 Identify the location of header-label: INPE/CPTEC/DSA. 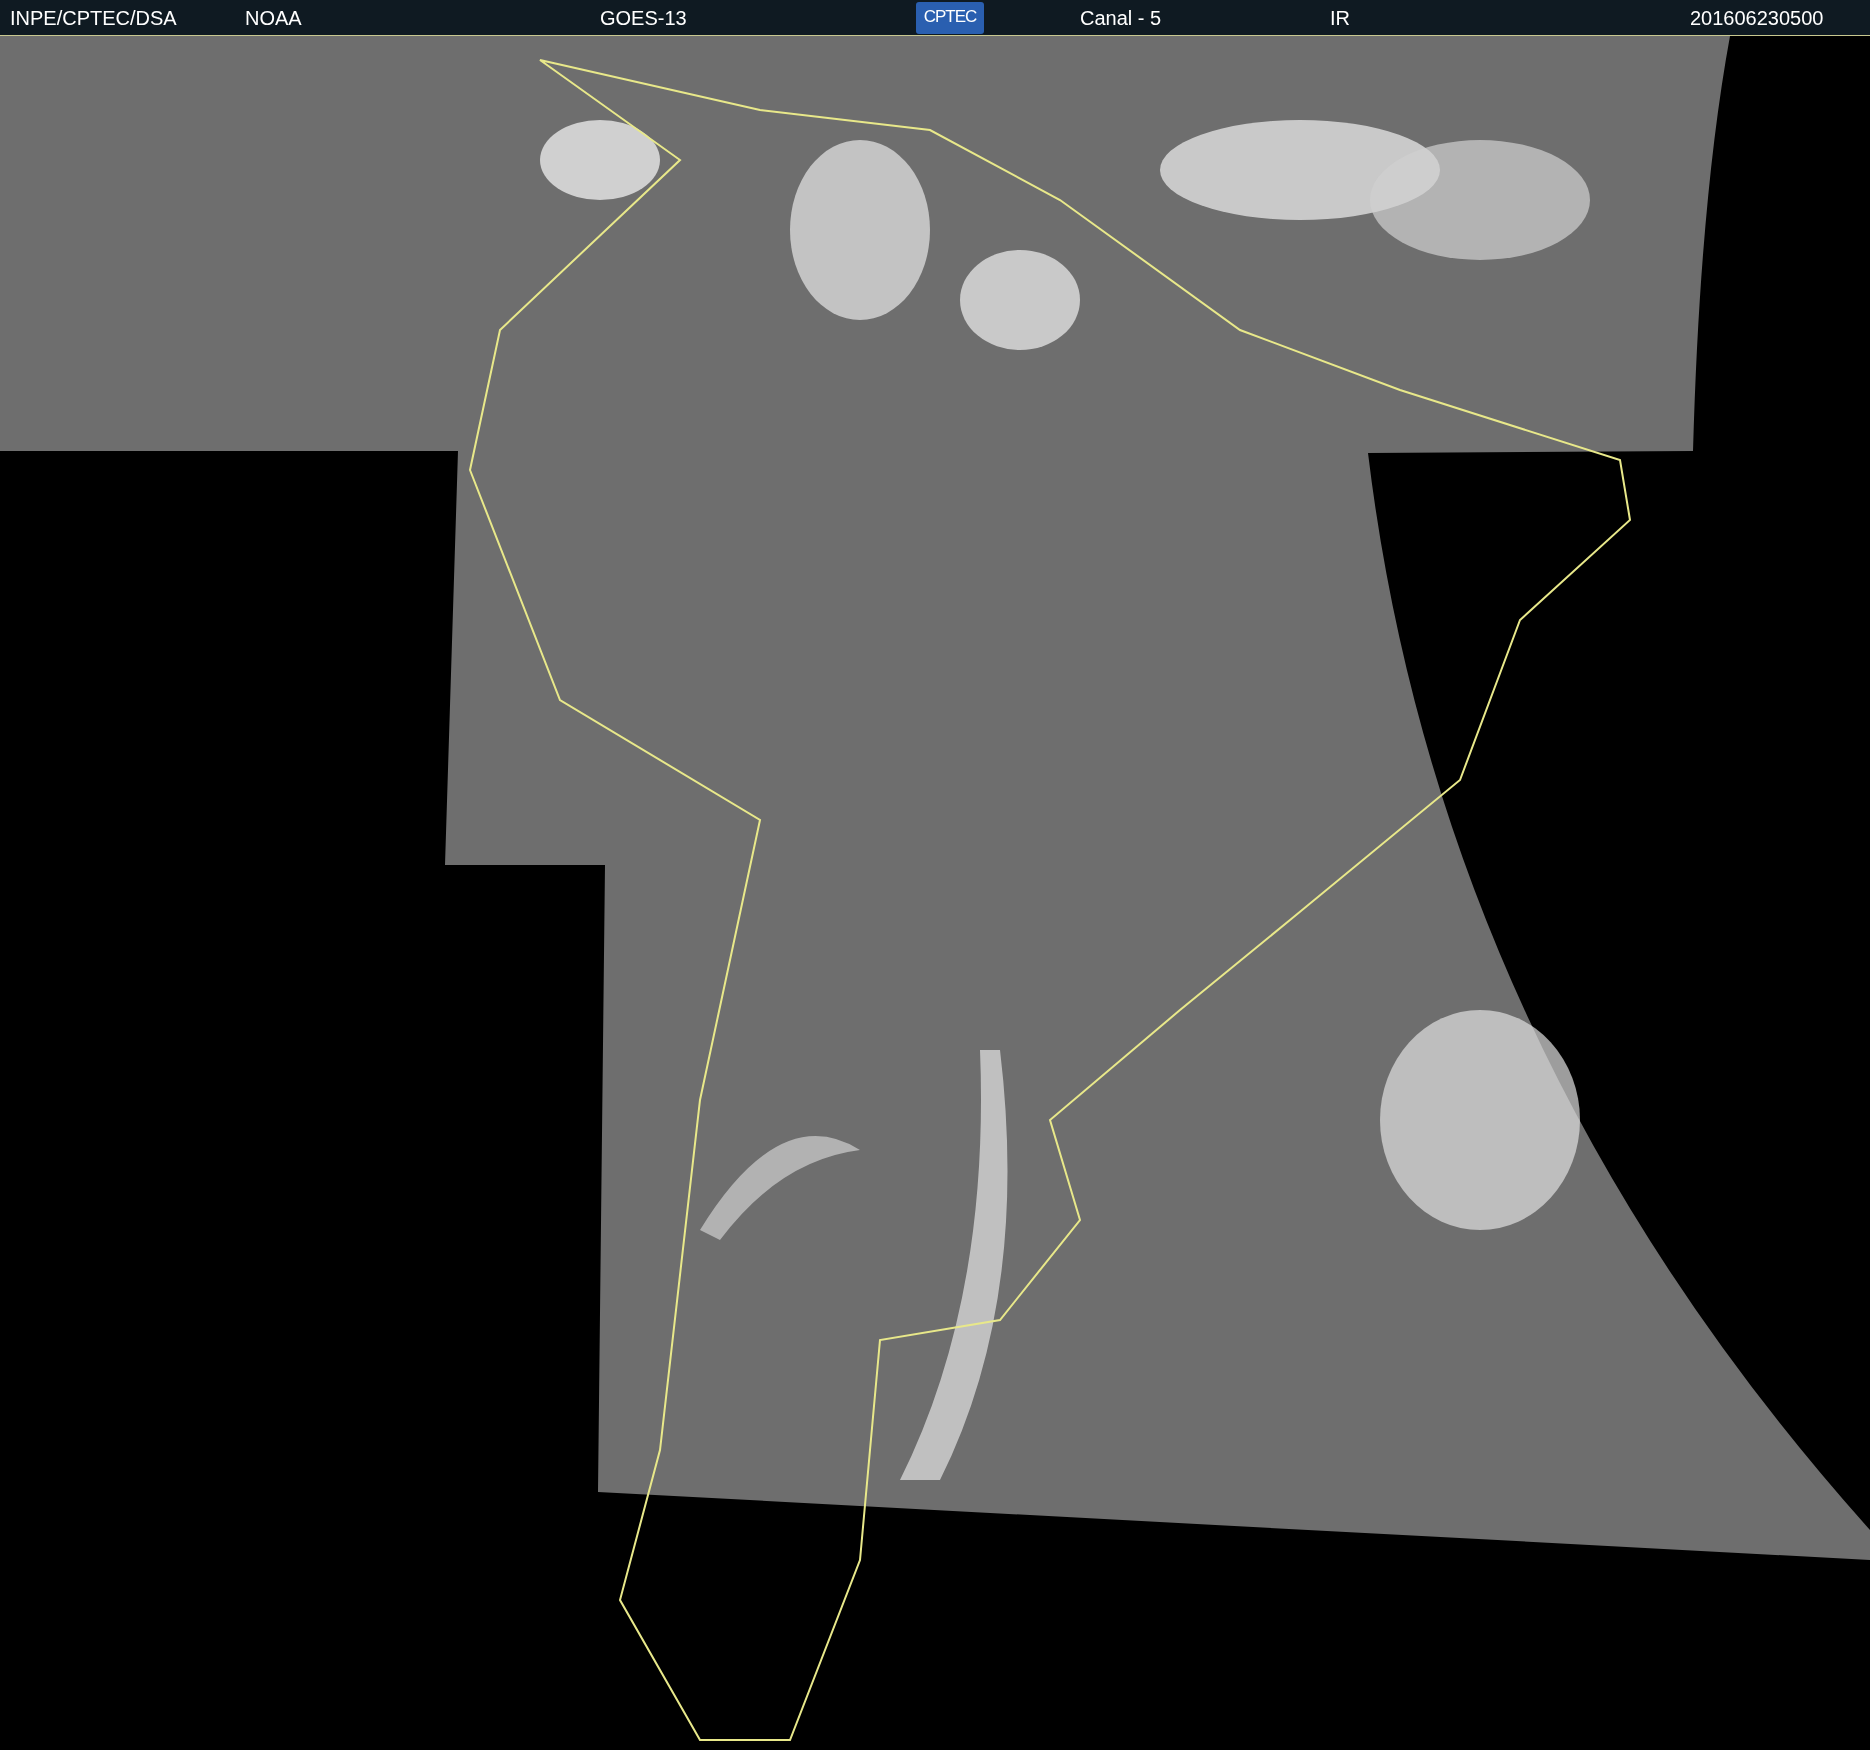
(93, 18).